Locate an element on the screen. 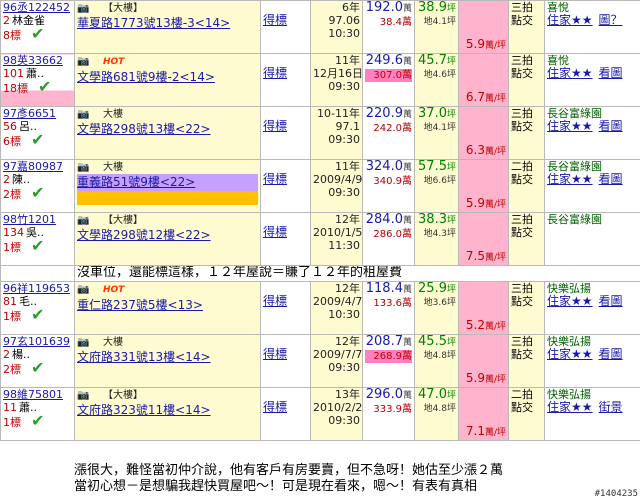 Image resolution: width=640 pixels, height=501 pixels. case-id-link: 96丞122452 is located at coordinates (36, 8).